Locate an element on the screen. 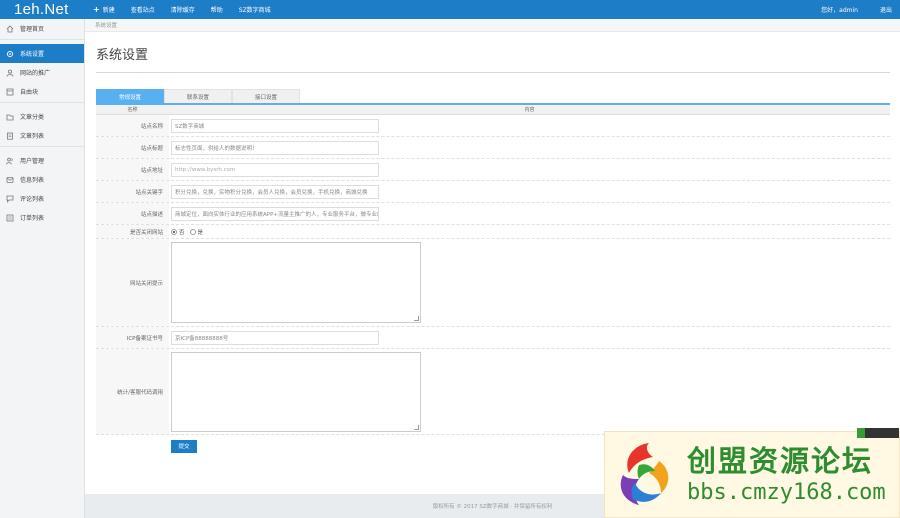 The image size is (900, 518). sidebar-item-home: 管理首页 is located at coordinates (42, 28).